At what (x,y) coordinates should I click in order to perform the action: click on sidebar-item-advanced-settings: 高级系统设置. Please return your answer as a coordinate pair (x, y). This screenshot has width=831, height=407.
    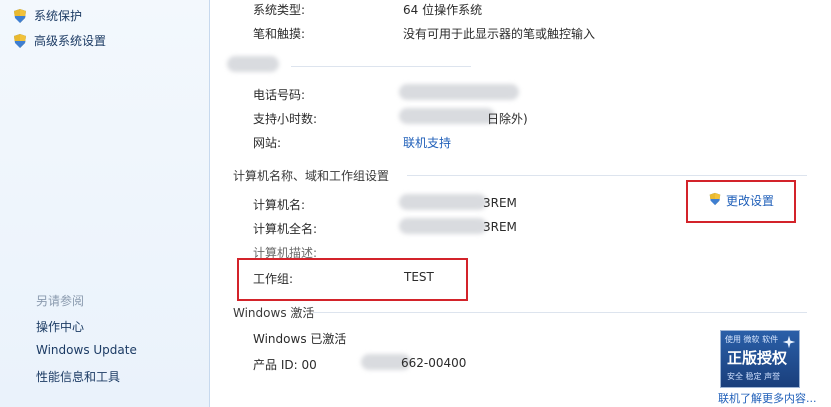
    Looking at the image, I should click on (59, 40).